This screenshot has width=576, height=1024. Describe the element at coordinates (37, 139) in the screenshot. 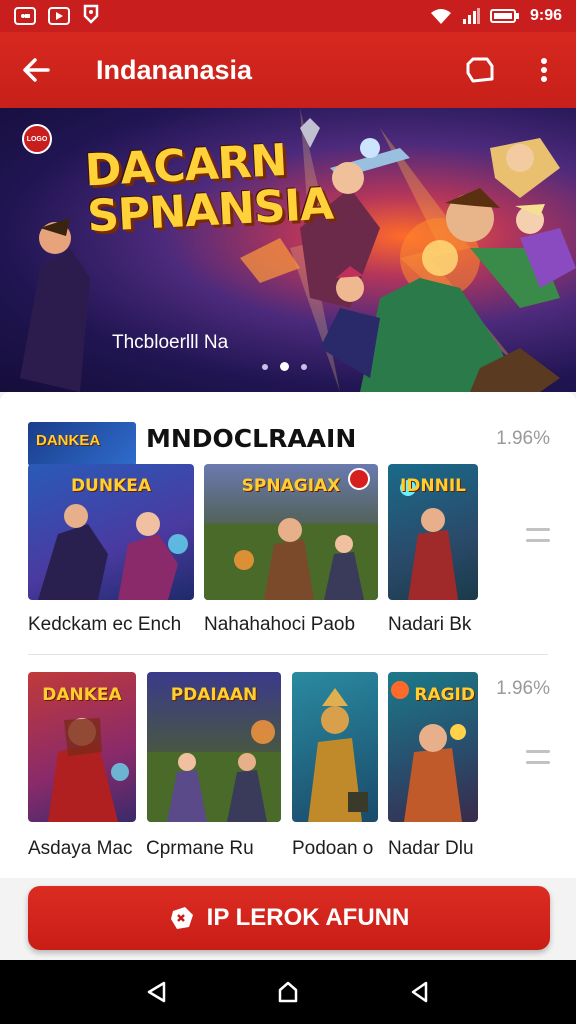

I see `hero-logo-badge: LOGO` at that location.